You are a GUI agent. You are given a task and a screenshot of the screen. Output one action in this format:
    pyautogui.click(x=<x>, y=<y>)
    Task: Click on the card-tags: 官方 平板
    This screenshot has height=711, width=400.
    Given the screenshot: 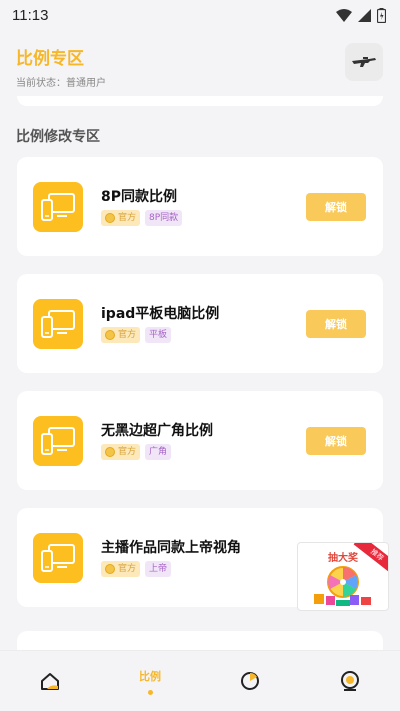 What is the action you would take?
    pyautogui.click(x=136, y=335)
    